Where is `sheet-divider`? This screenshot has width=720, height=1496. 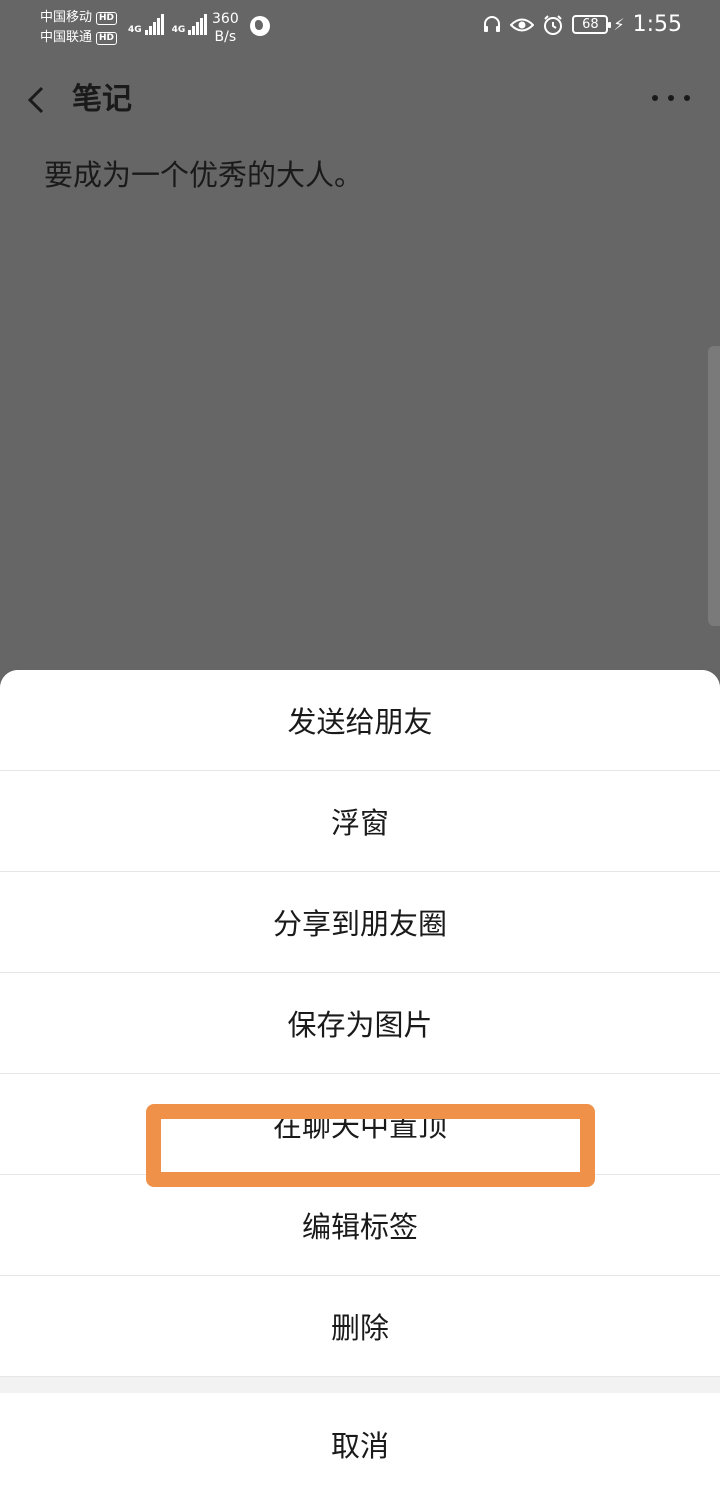
sheet-divider is located at coordinates (360, 1385).